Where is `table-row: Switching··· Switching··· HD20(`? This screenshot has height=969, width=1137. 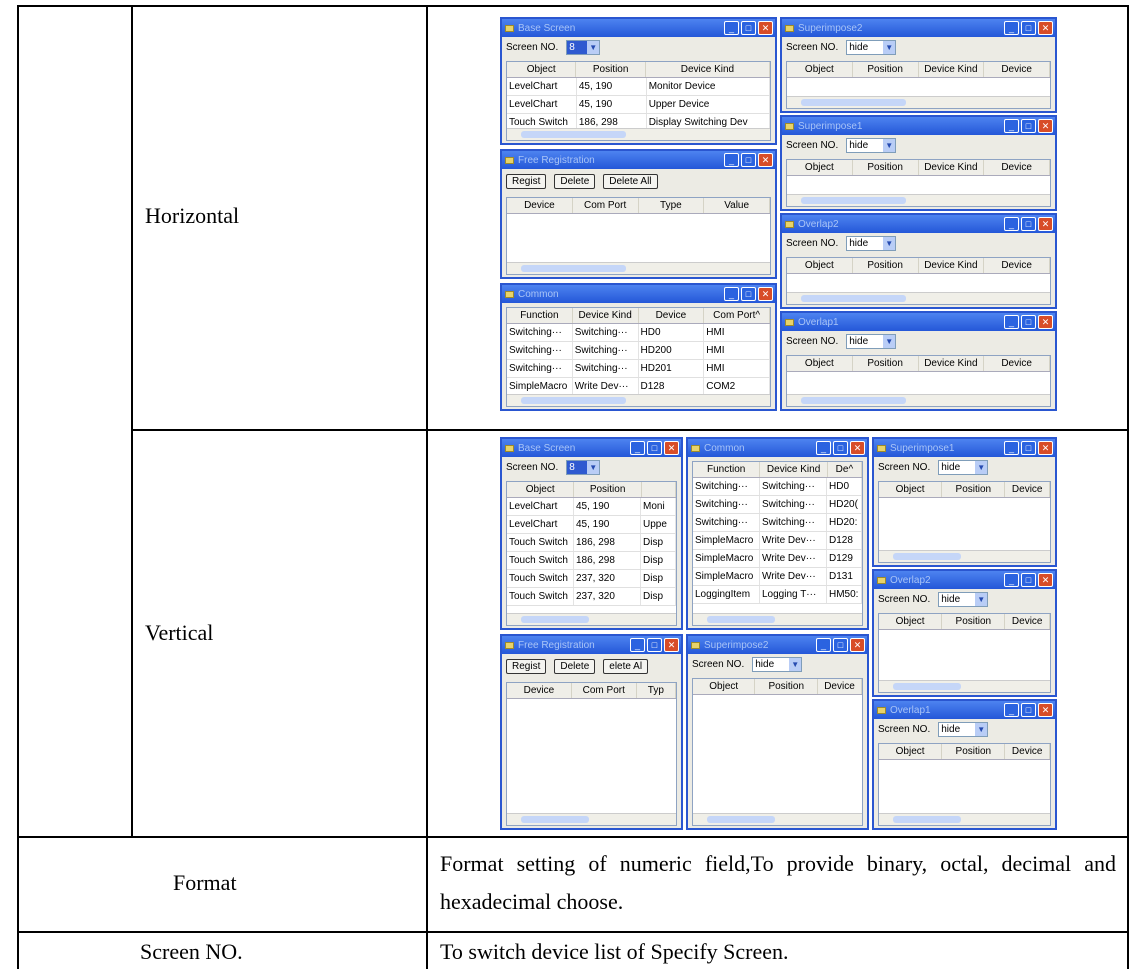 table-row: Switching··· Switching··· HD20( is located at coordinates (777, 505).